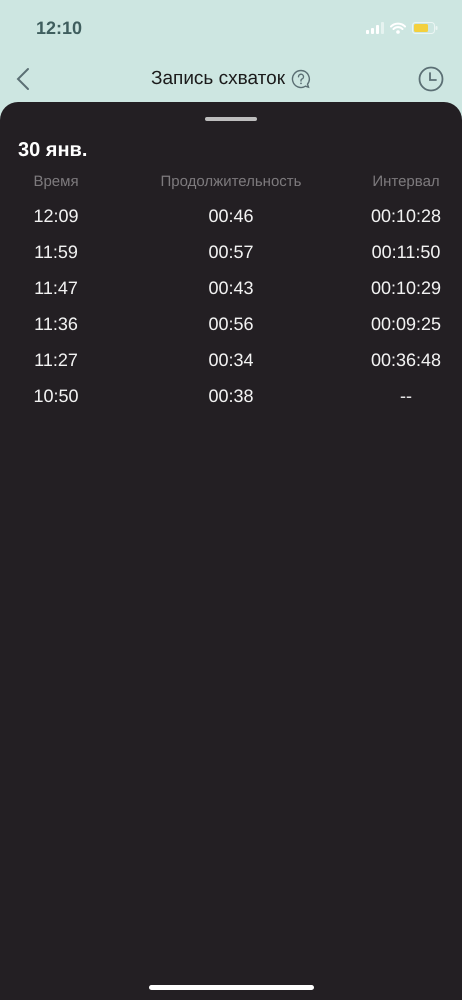 The width and height of the screenshot is (462, 1000). I want to click on date-heading: 30 янв., so click(53, 150).